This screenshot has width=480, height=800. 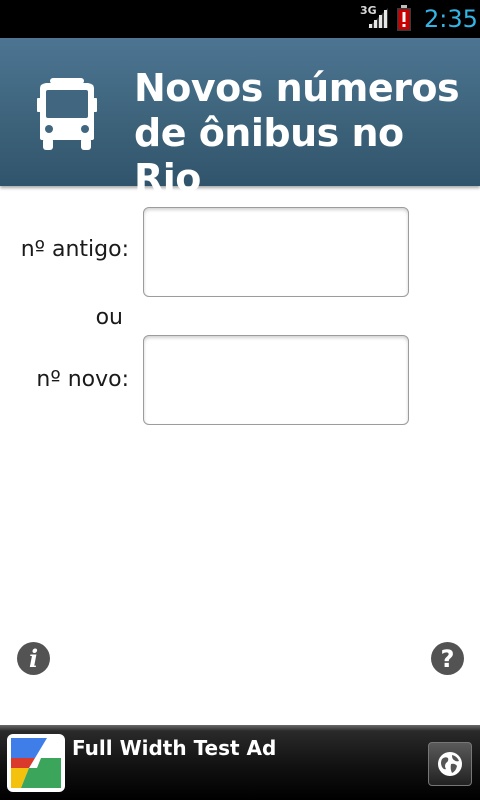 I want to click on info-icon: i, so click(x=33, y=658).